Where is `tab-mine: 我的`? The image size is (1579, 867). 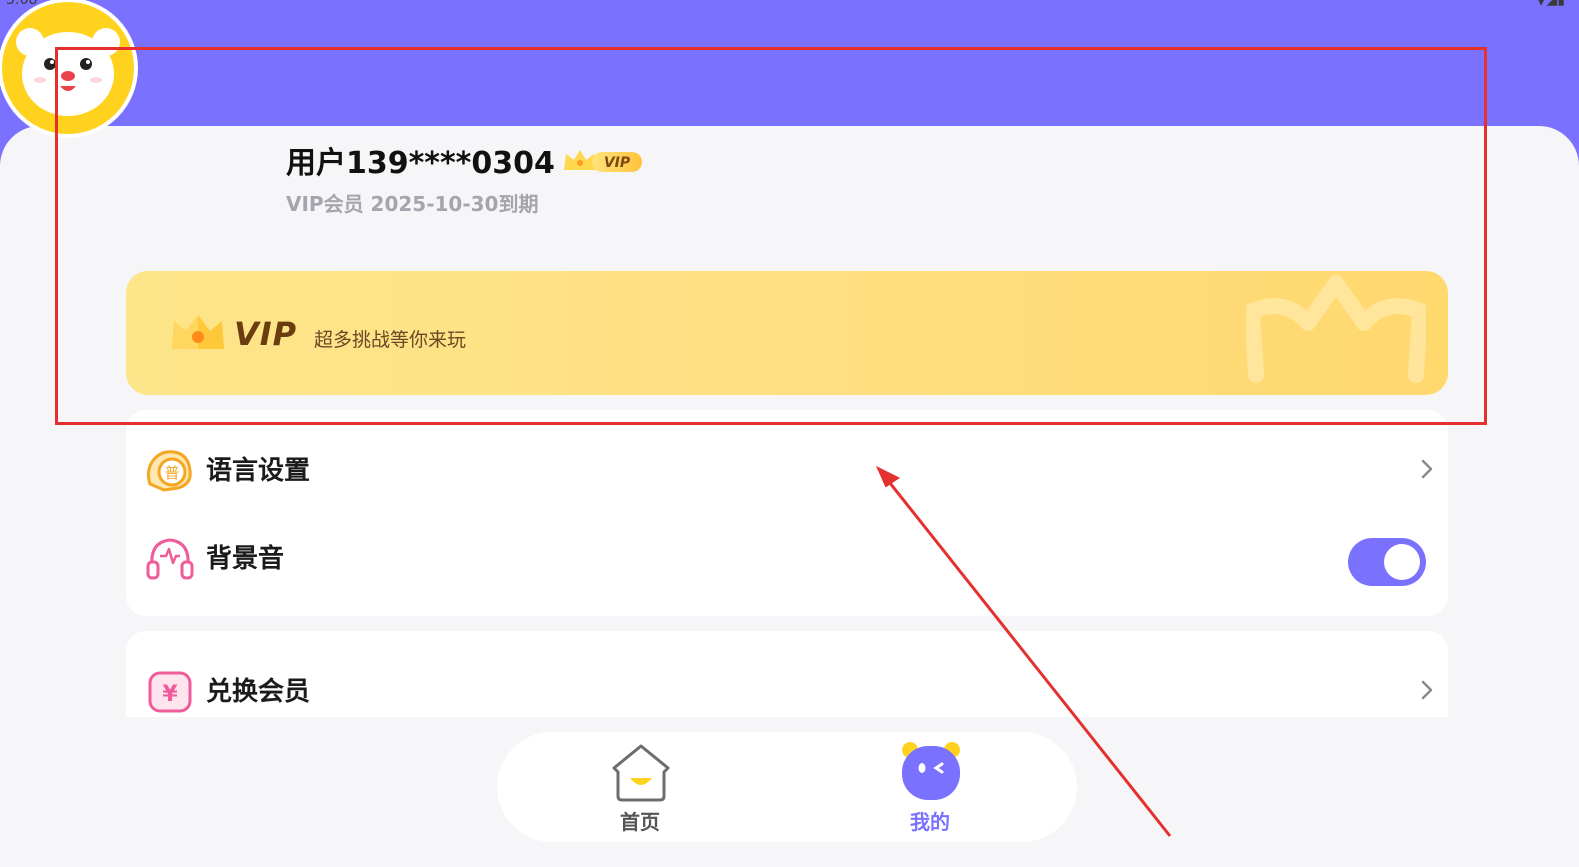
tab-mine: 我的 is located at coordinates (930, 787).